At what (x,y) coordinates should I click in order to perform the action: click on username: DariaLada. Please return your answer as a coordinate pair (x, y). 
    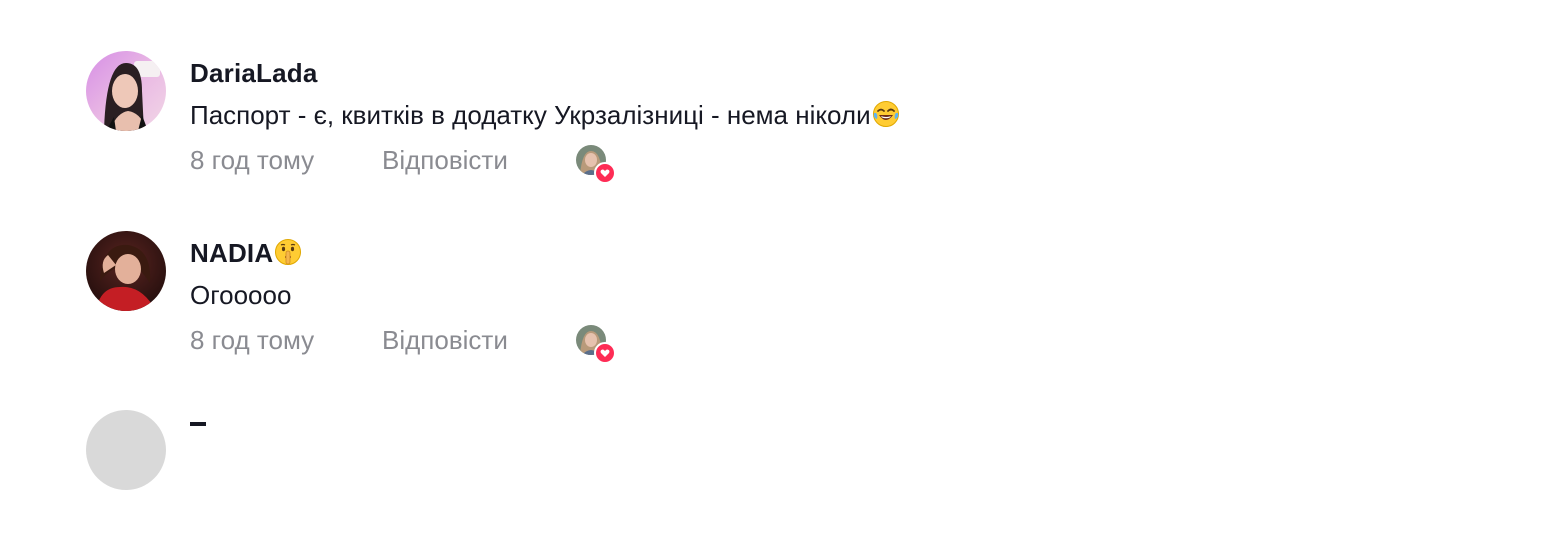
    Looking at the image, I should click on (254, 73).